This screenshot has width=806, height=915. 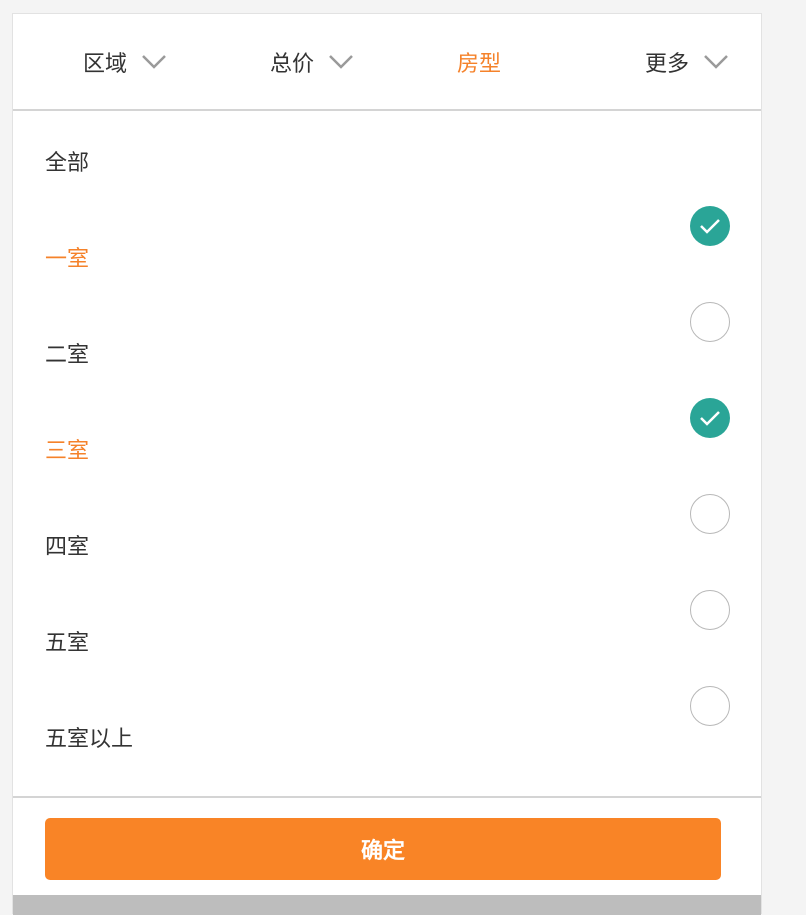 I want to click on option-label: 三室, so click(x=67, y=451).